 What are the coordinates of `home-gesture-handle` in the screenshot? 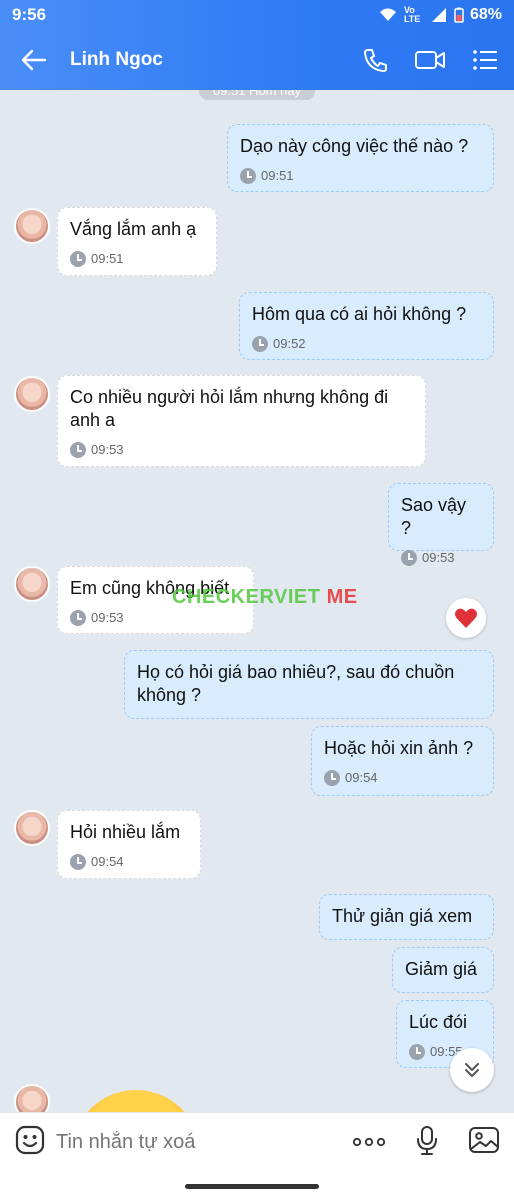 It's located at (252, 1186).